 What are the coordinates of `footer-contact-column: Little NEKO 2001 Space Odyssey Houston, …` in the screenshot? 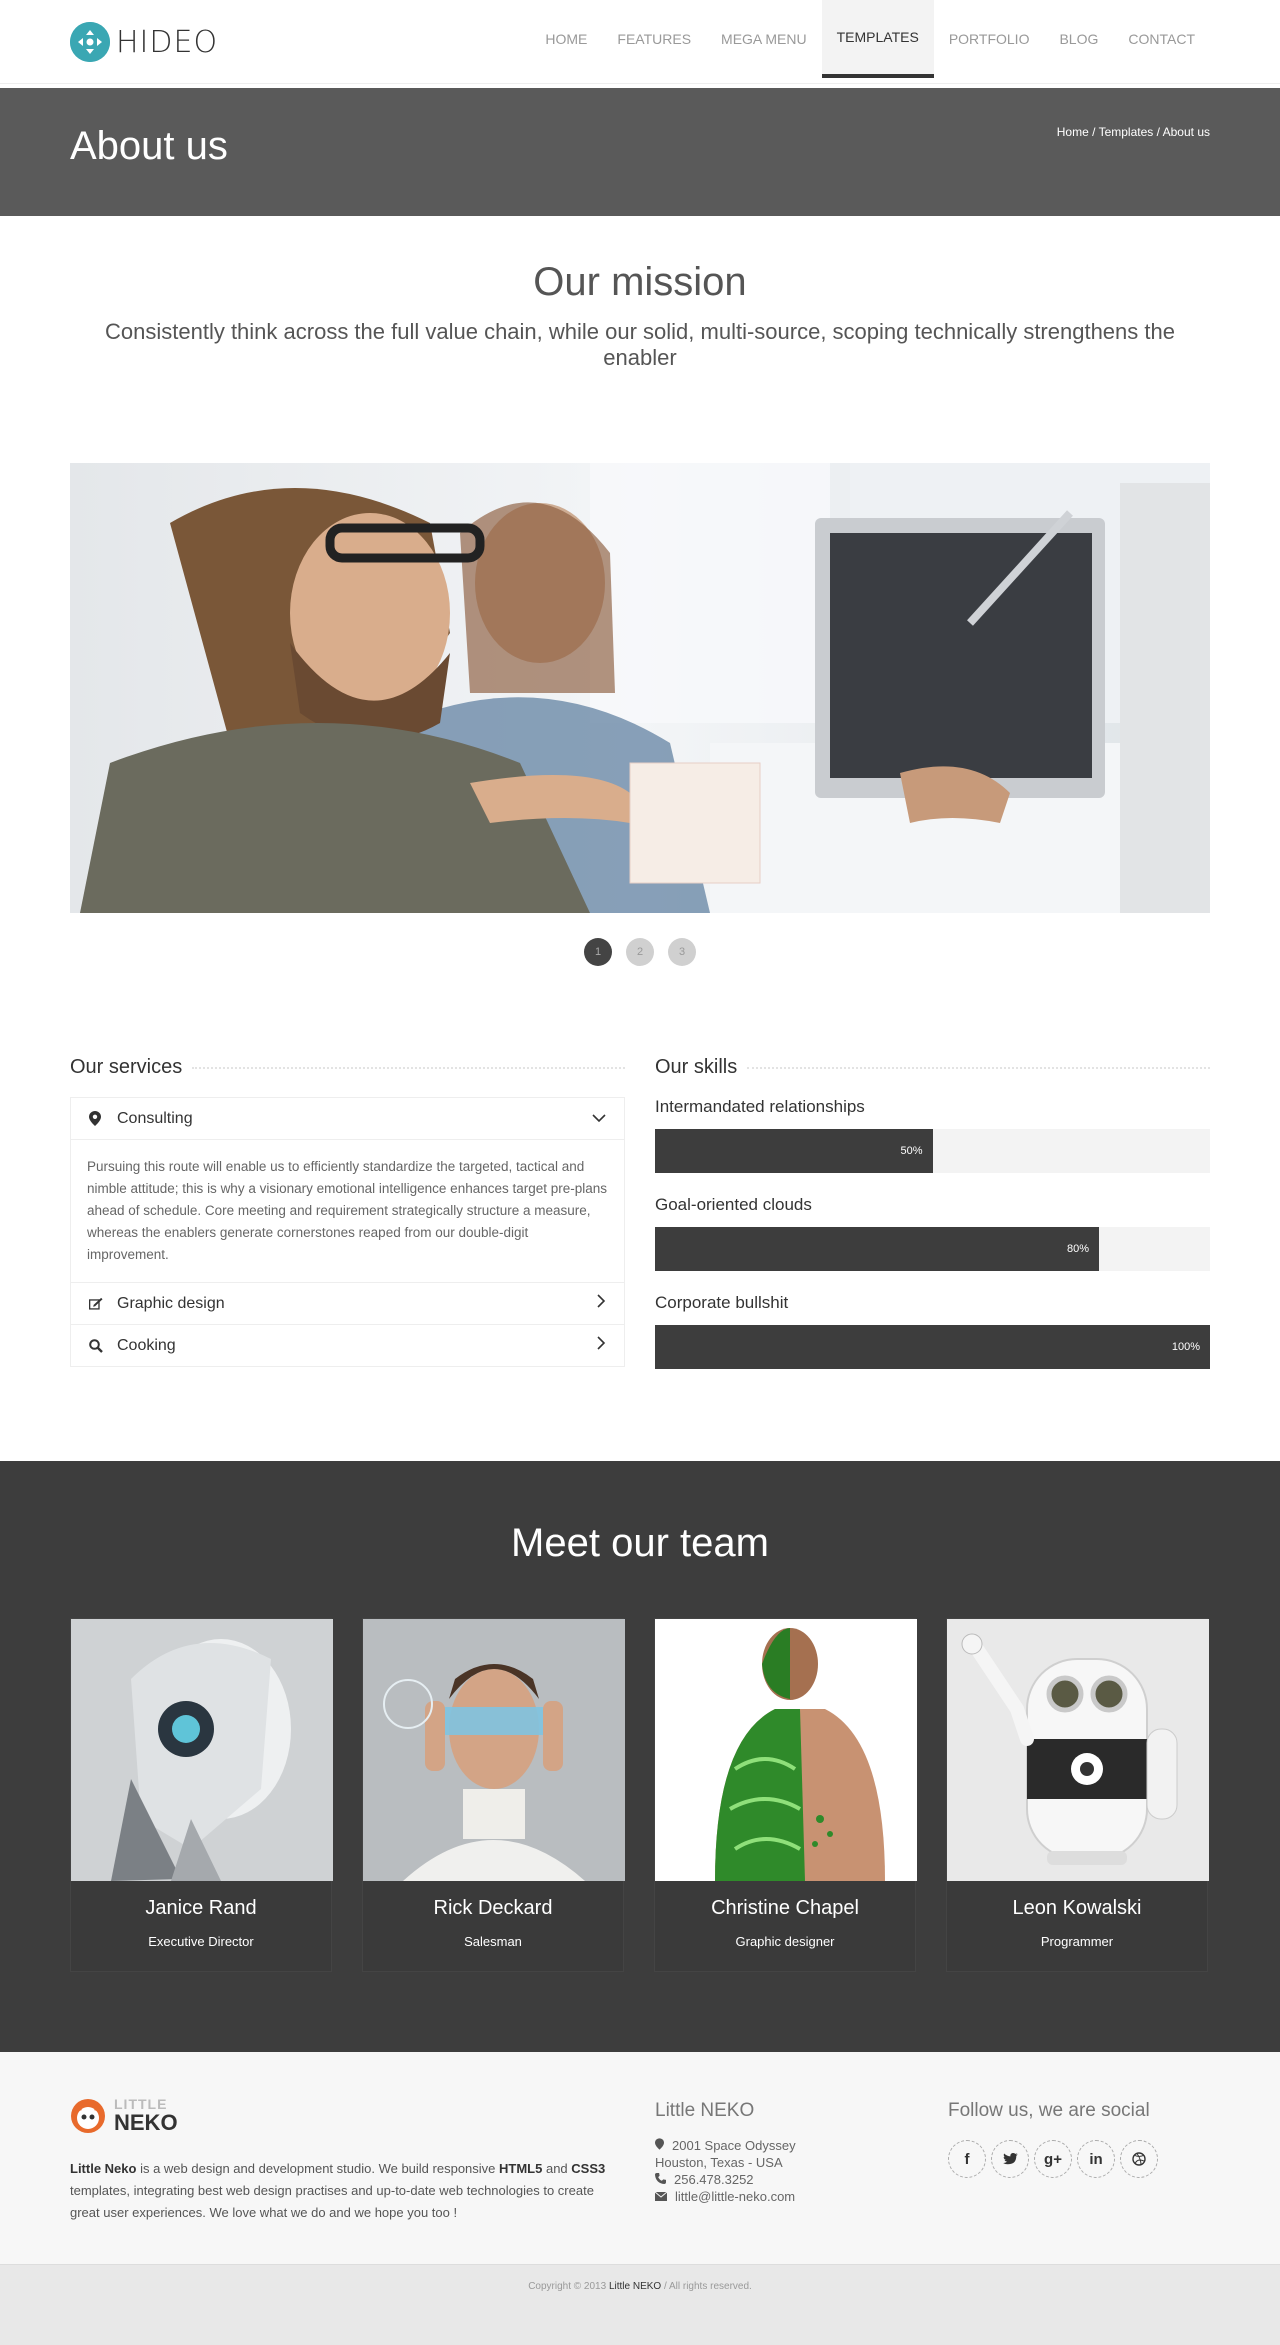 It's located at (801, 2160).